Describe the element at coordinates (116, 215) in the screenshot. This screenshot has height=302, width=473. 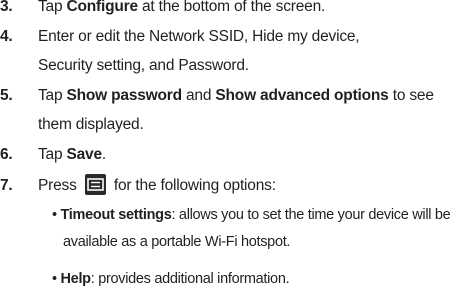
I see `timeout-settings-term: Timeout settings` at that location.